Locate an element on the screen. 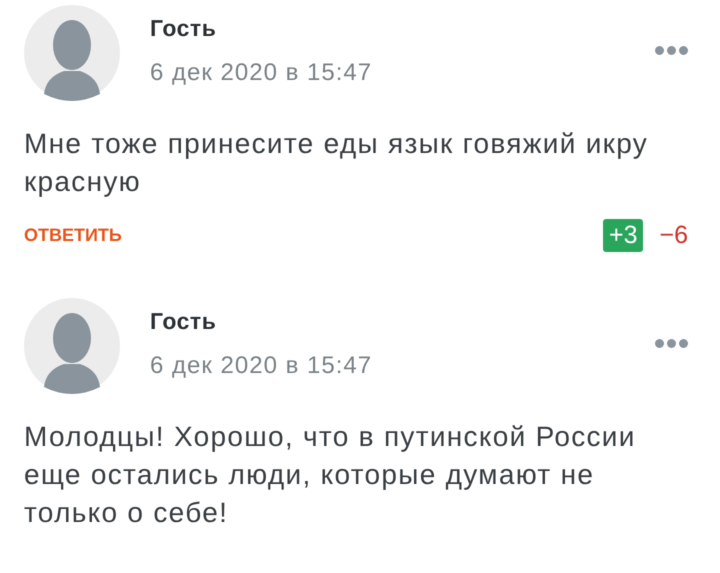  downvote-count: −6 is located at coordinates (673, 235).